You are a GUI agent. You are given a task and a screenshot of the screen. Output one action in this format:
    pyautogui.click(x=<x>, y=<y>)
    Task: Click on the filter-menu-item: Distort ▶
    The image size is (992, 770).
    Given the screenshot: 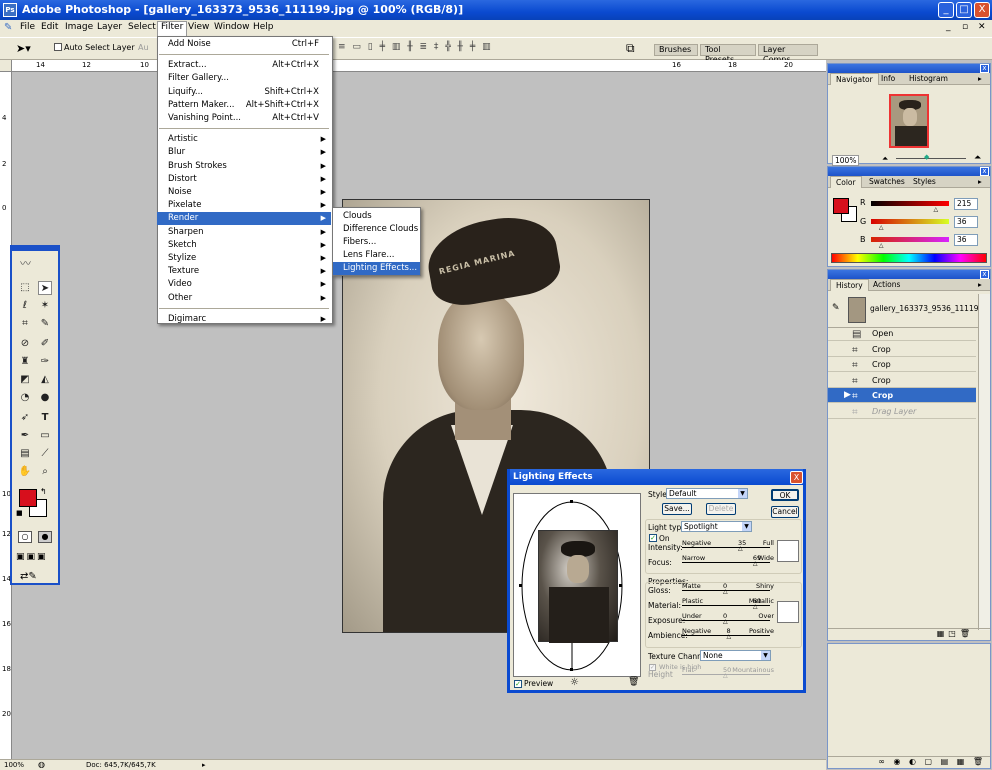 What is the action you would take?
    pyautogui.click(x=244, y=179)
    